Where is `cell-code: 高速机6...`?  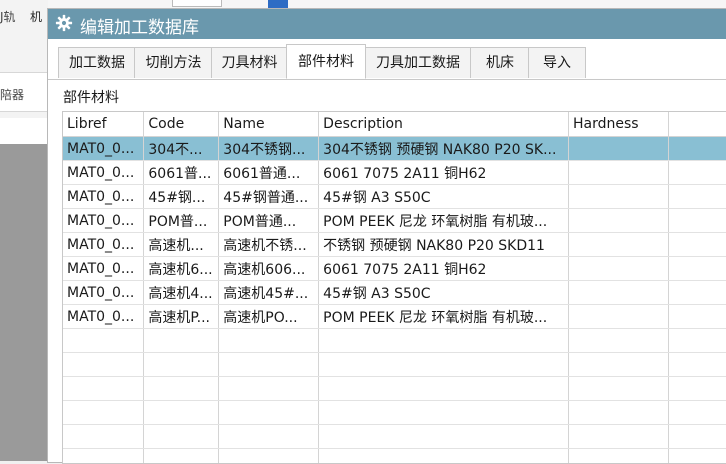 cell-code: 高速机6... is located at coordinates (181, 269).